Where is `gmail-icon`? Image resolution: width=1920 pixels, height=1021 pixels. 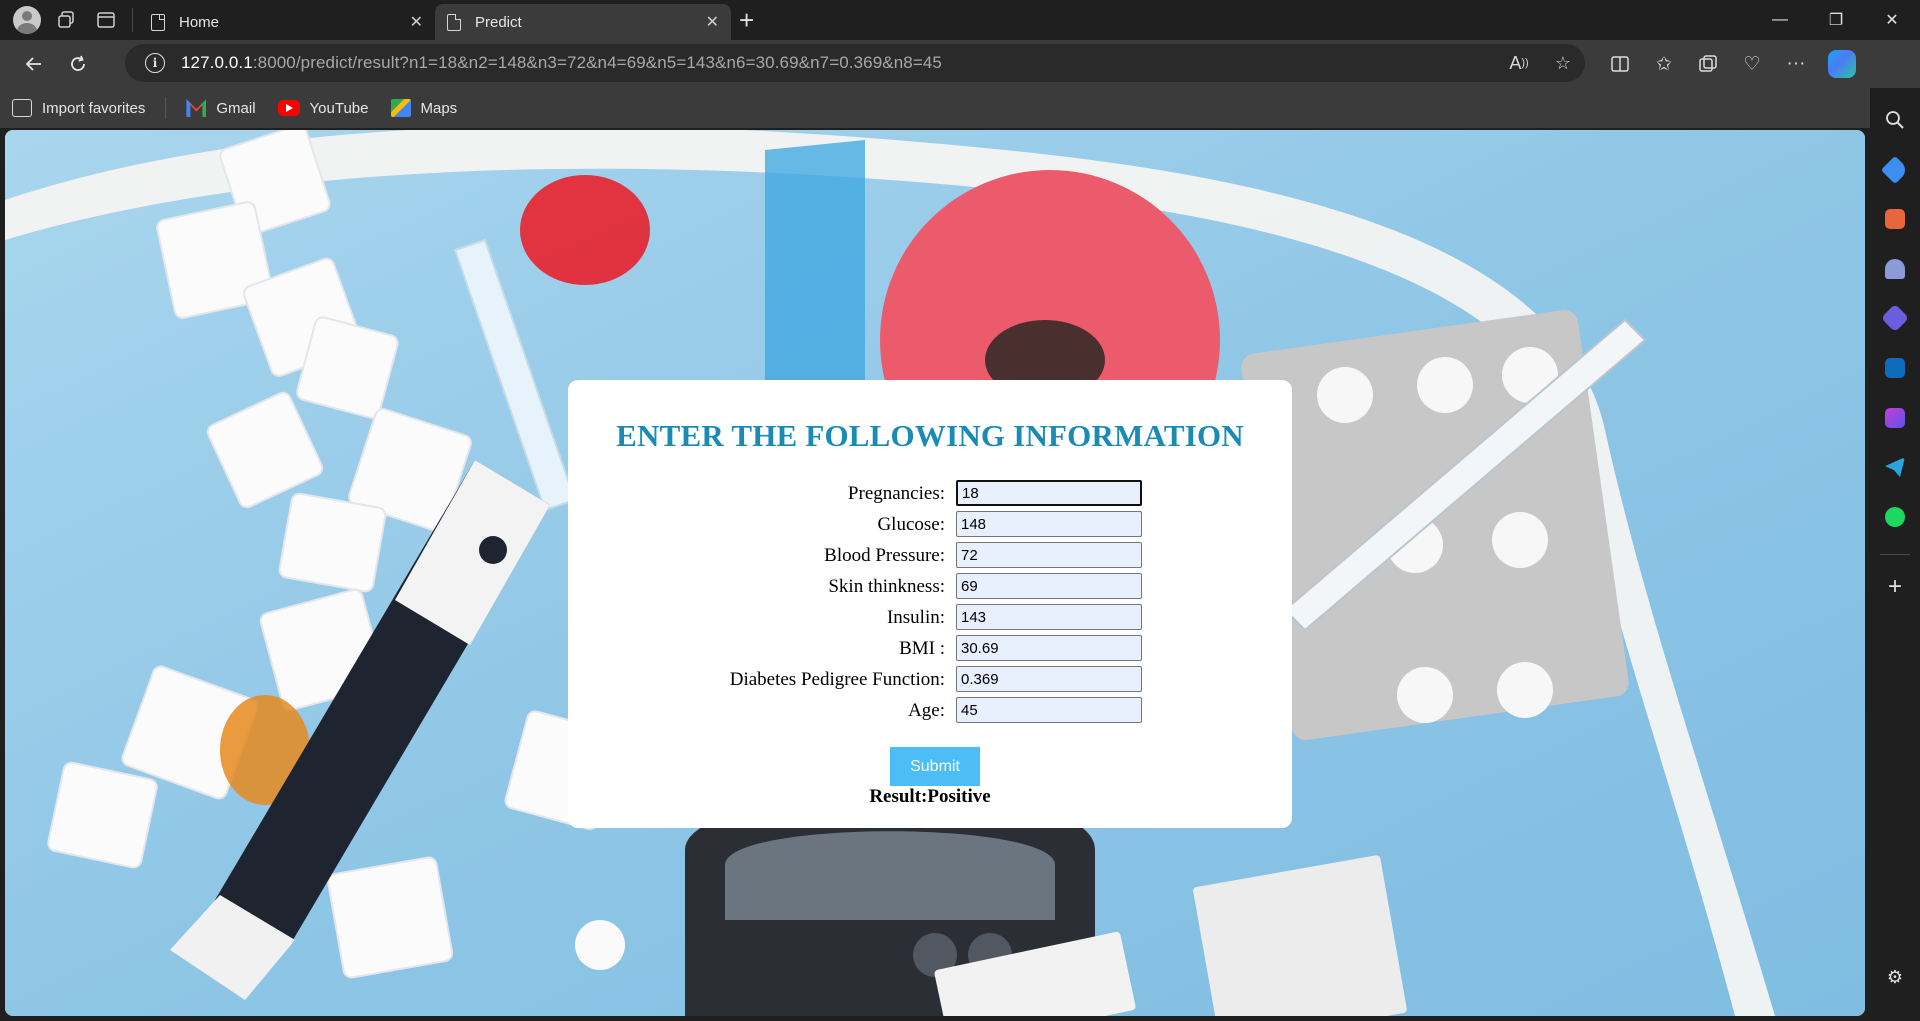
gmail-icon is located at coordinates (196, 108).